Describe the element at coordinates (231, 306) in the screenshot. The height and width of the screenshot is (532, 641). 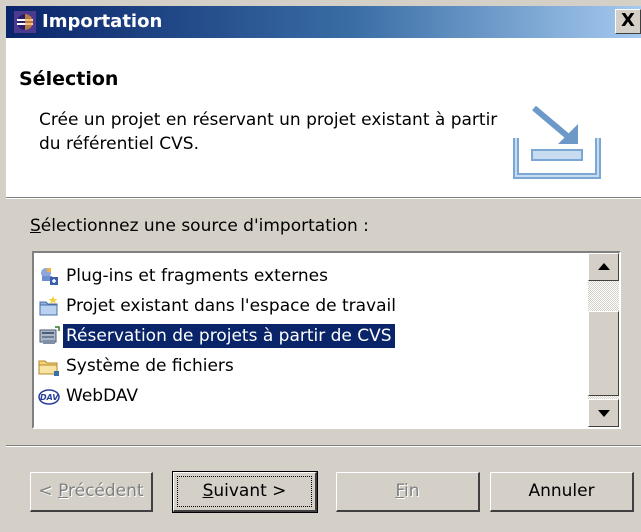
I see `list-item-label: Projet existant dans l'espace de travail` at that location.